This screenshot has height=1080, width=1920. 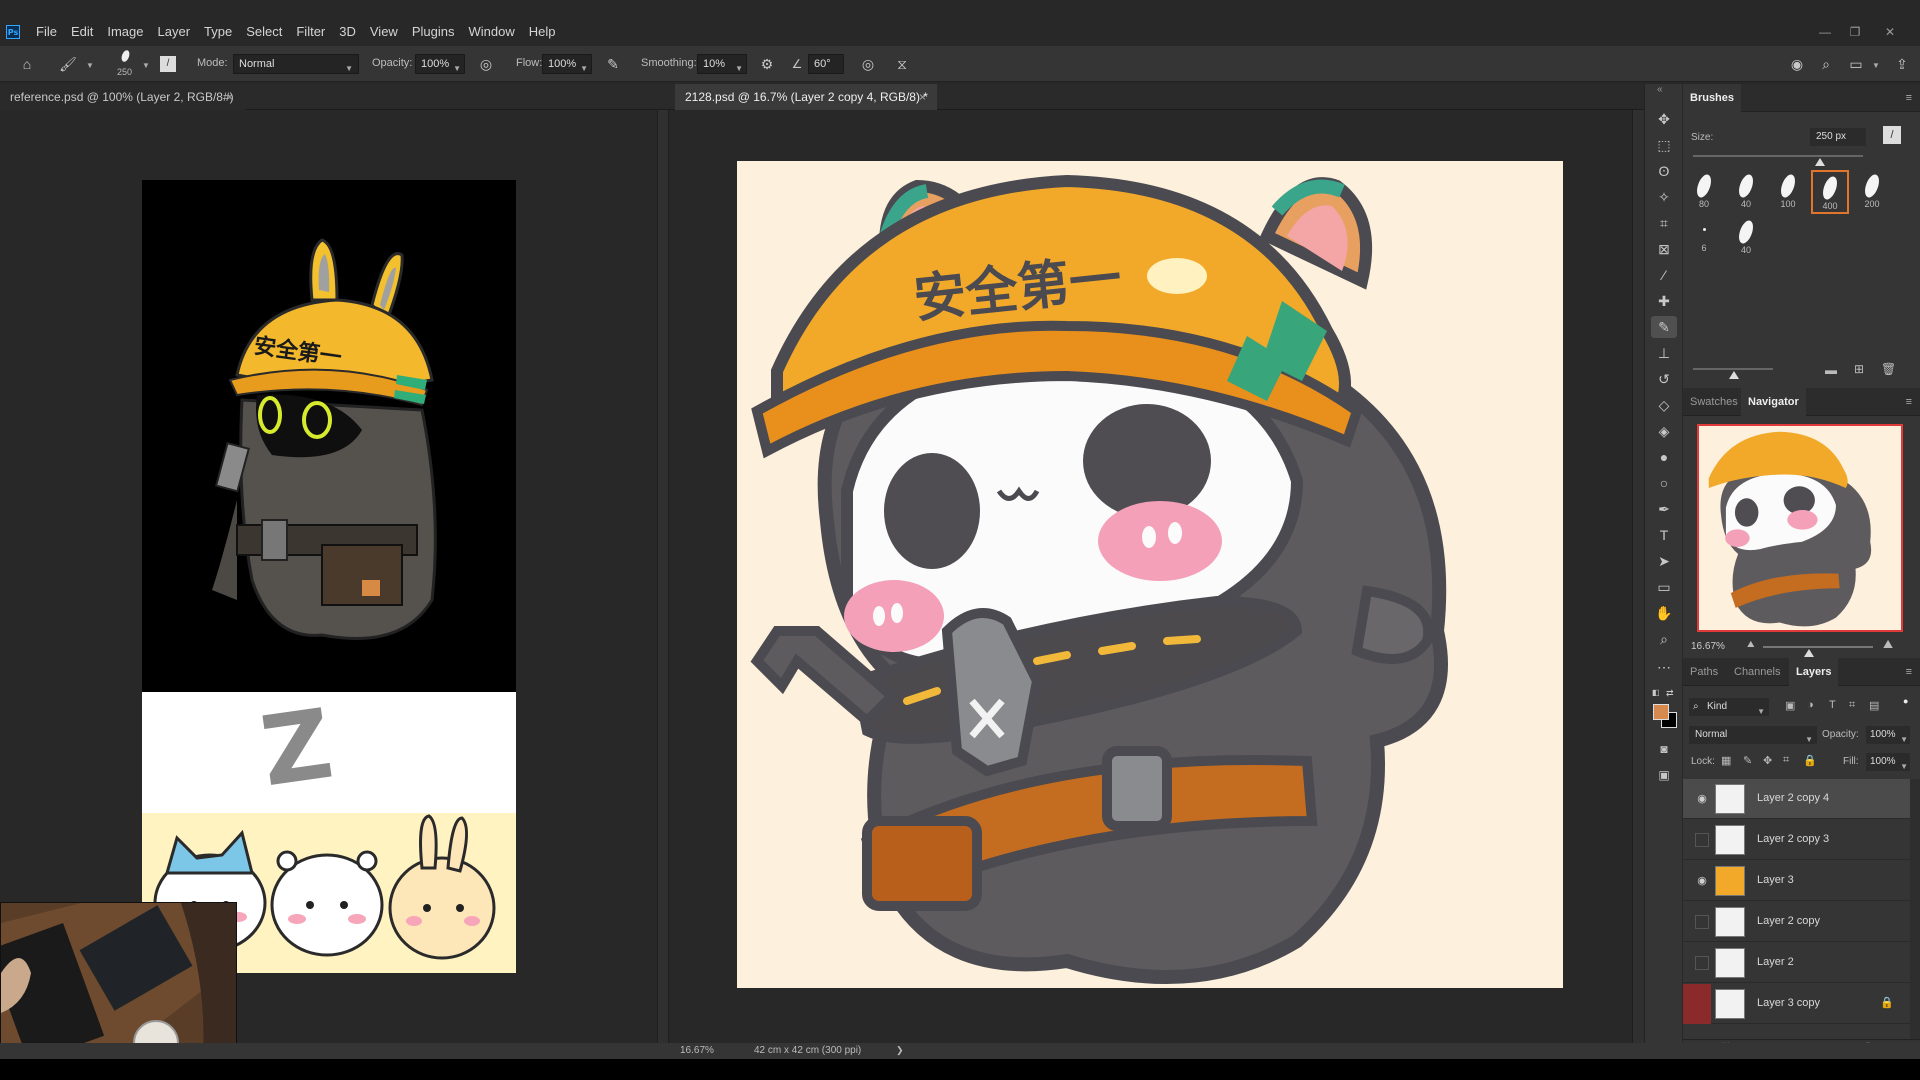 What do you see at coordinates (1751, 644) in the screenshot?
I see `zoom-out-icon: ⛰` at bounding box center [1751, 644].